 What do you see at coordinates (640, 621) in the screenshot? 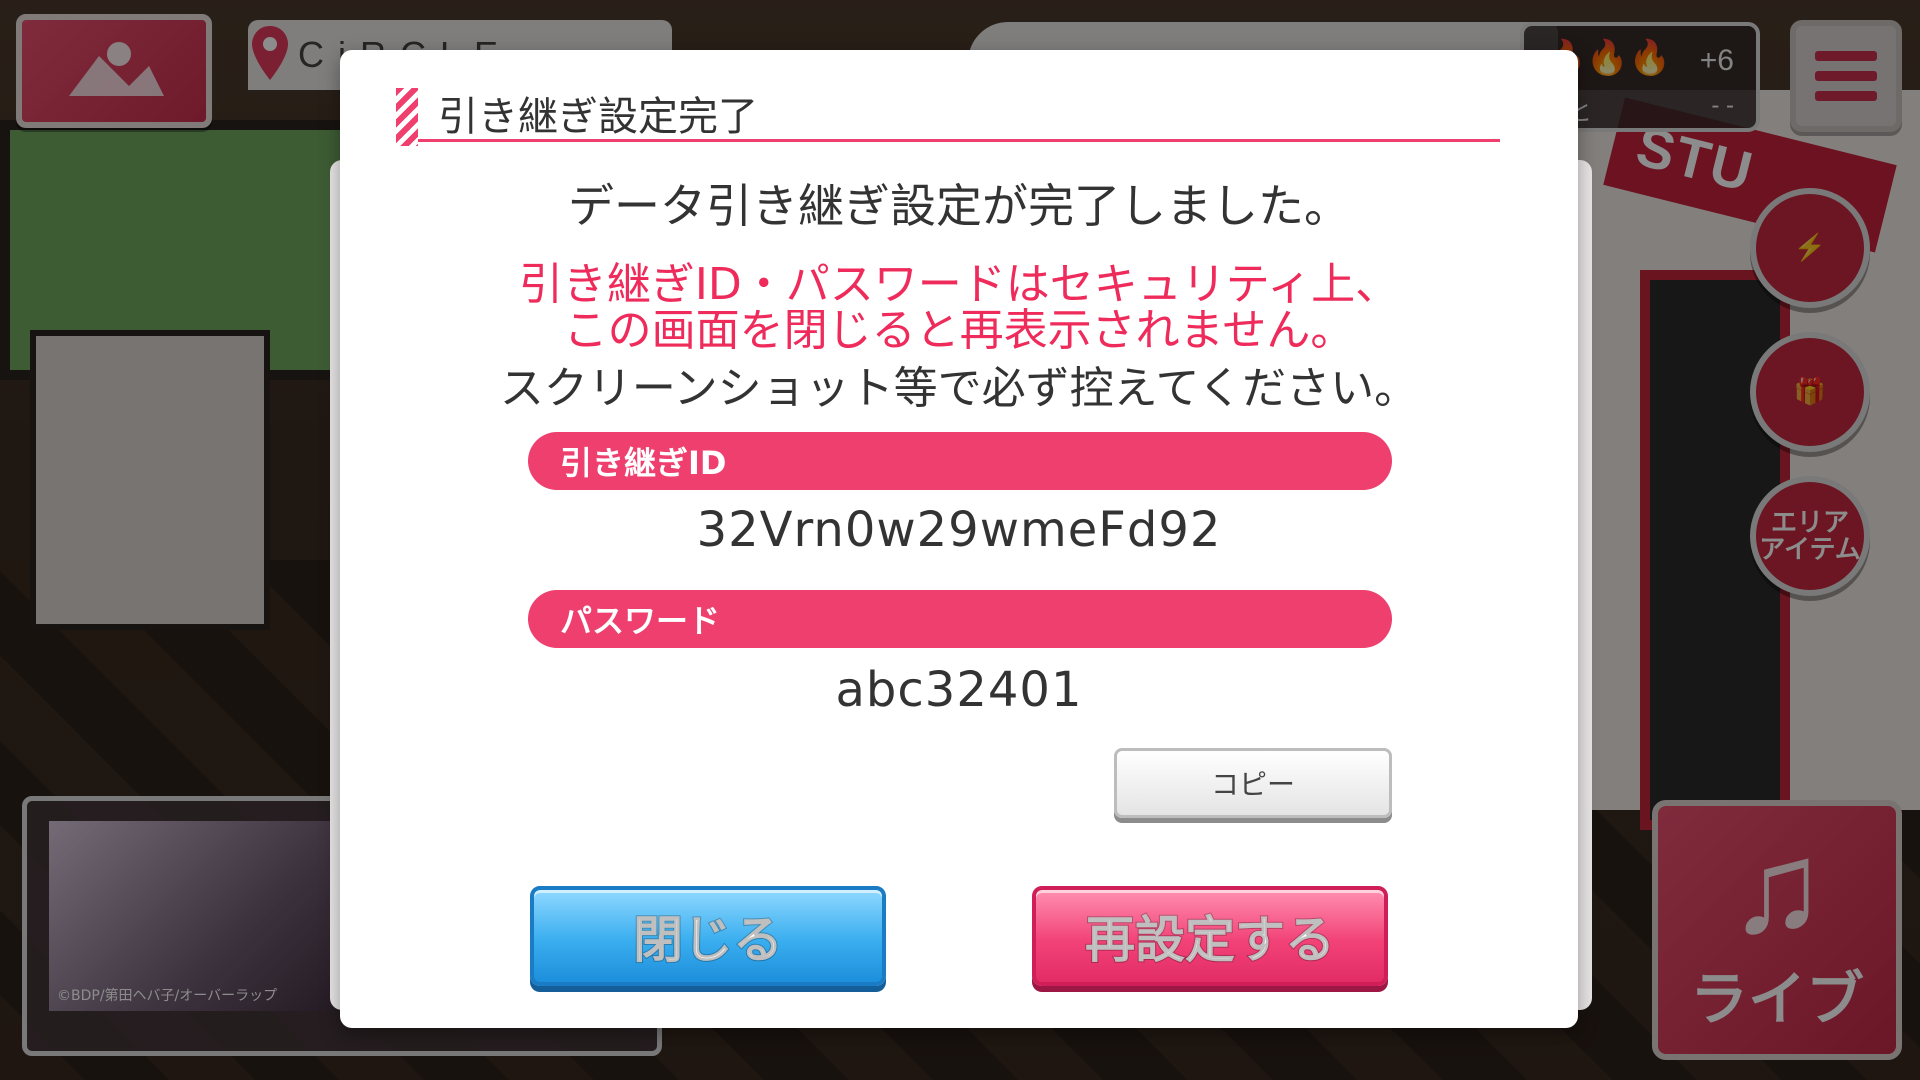
I see `password-label-text: パスワード` at bounding box center [640, 621].